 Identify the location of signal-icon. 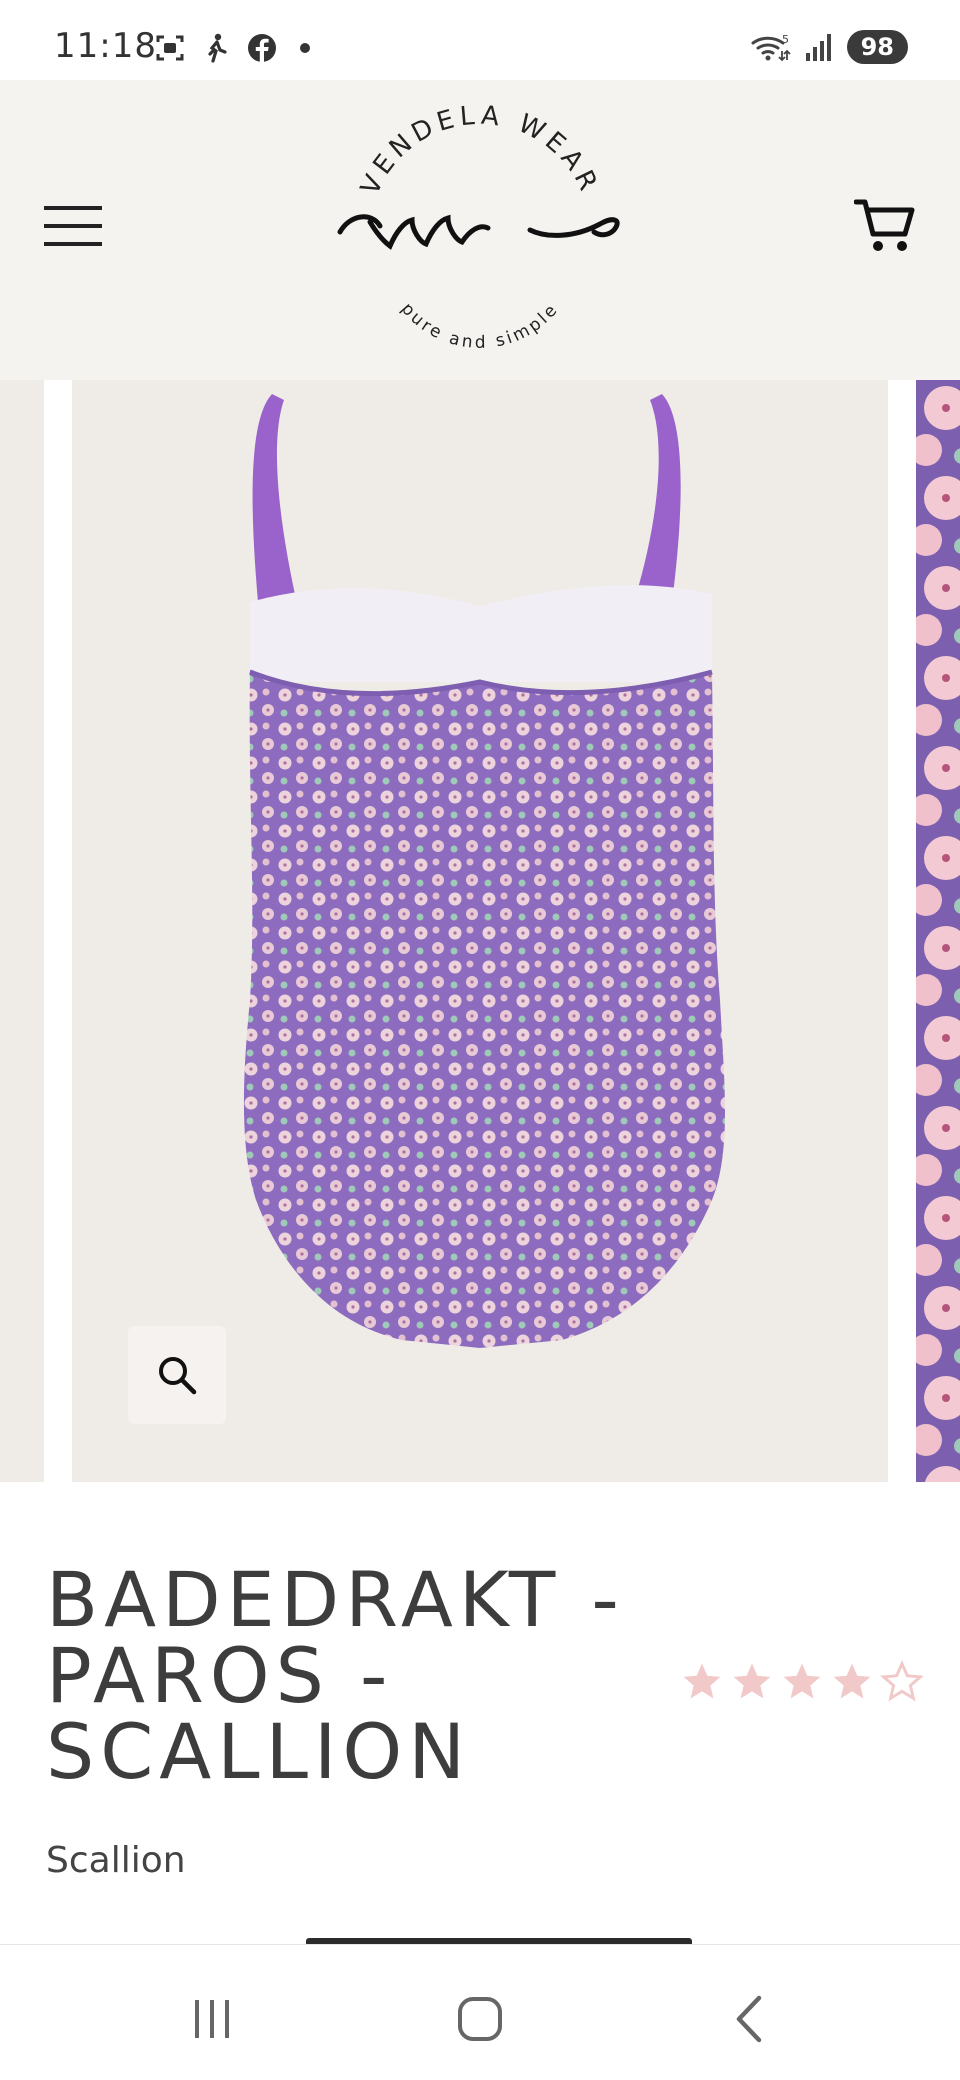
(818, 47).